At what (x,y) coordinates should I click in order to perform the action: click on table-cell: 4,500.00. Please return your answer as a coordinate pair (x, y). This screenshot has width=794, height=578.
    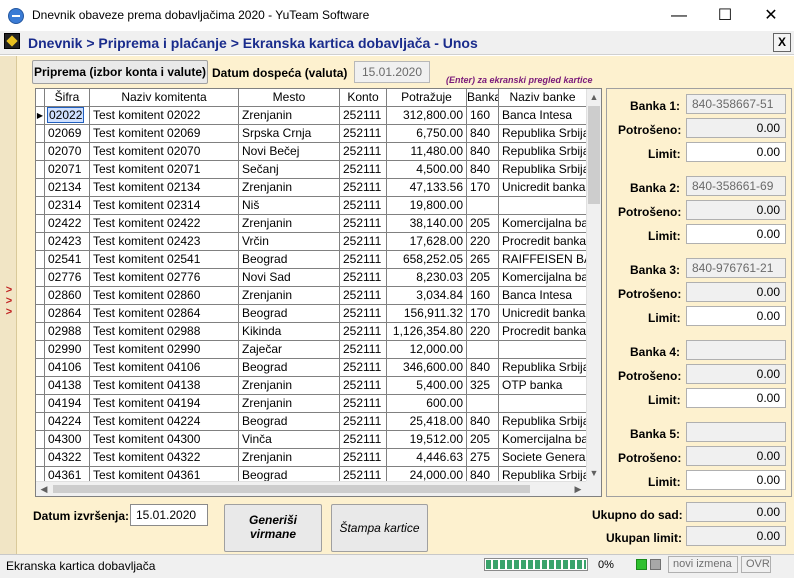
    Looking at the image, I should click on (427, 169).